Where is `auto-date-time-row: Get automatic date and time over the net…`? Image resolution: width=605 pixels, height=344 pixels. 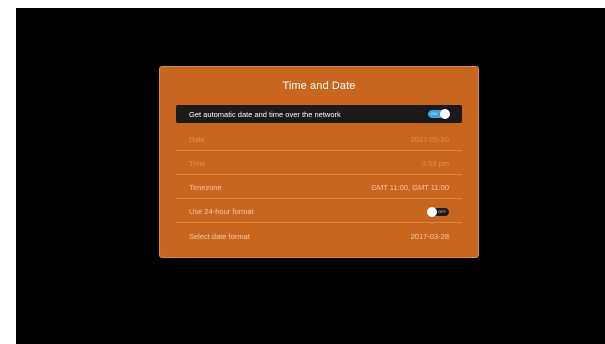
auto-date-time-row: Get automatic date and time over the net… is located at coordinates (319, 114).